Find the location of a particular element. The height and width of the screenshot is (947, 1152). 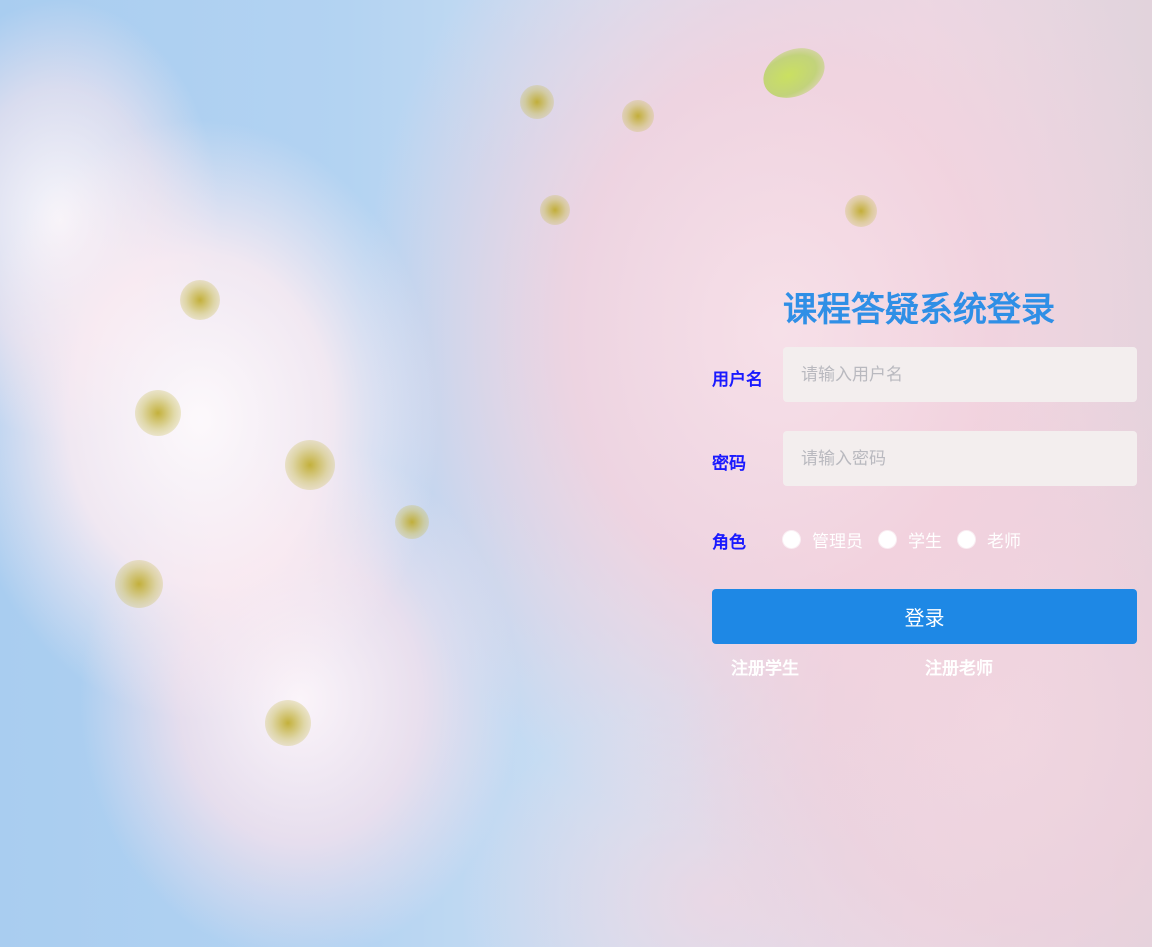

leaf-shape is located at coordinates (794, 73).